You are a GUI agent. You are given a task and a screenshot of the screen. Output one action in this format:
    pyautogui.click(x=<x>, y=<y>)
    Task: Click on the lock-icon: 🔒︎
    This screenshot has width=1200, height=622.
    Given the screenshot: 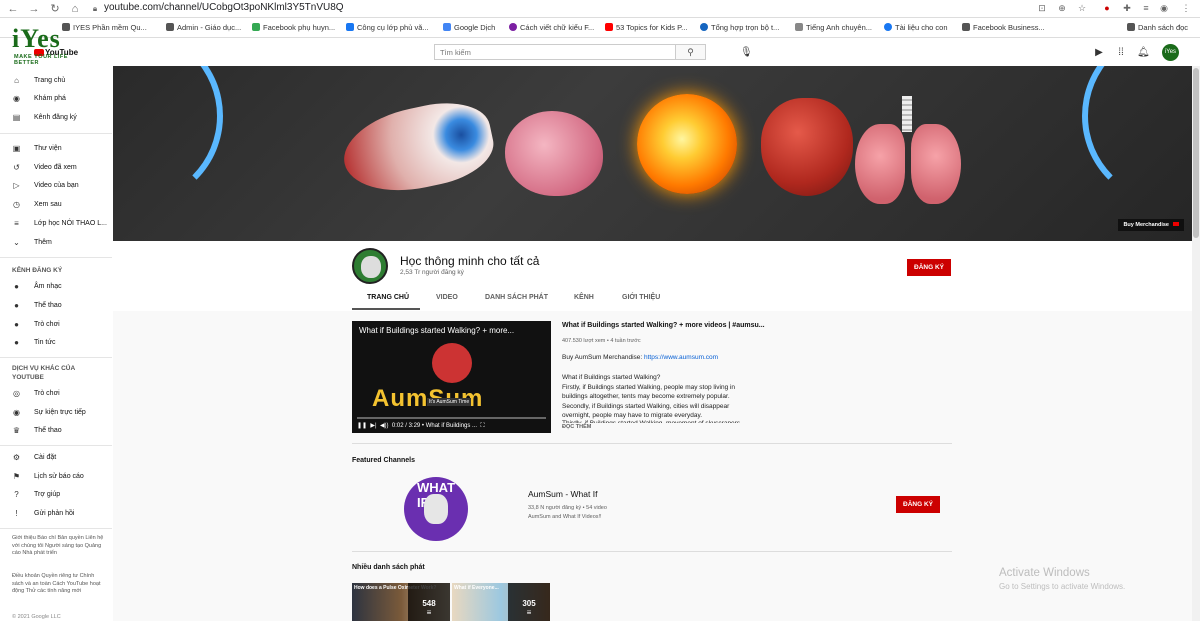 What is the action you would take?
    pyautogui.click(x=95, y=9)
    